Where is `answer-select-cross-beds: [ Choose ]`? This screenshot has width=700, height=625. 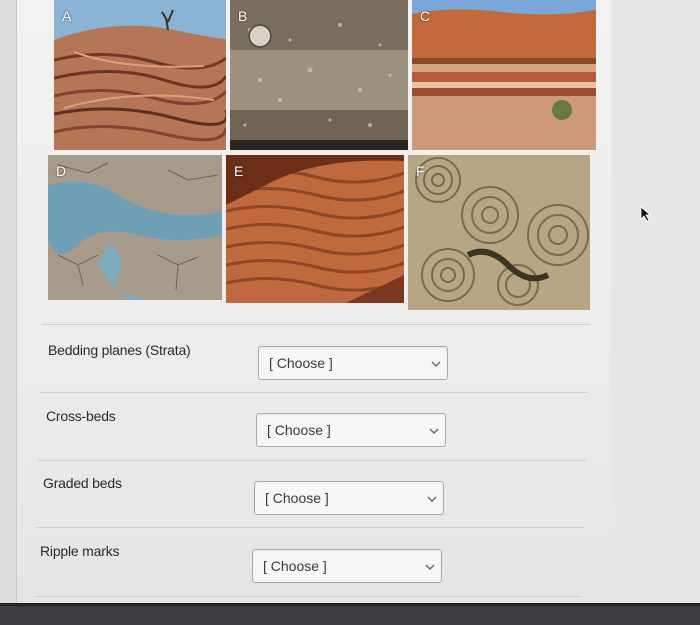 answer-select-cross-beds: [ Choose ] is located at coordinates (351, 430).